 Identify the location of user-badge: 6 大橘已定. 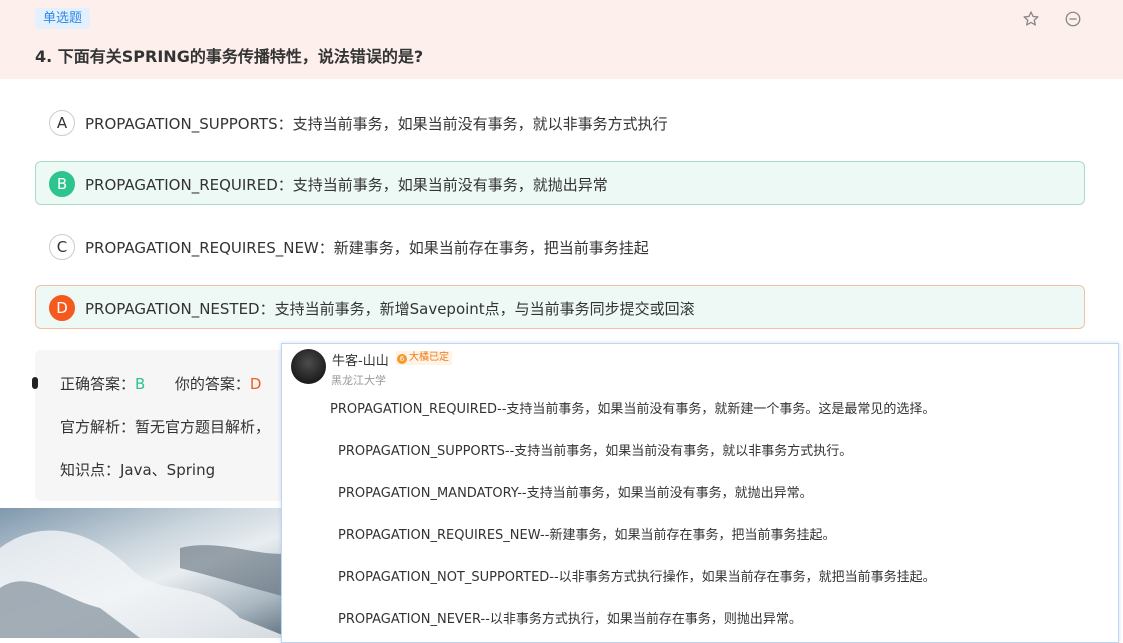
(424, 358).